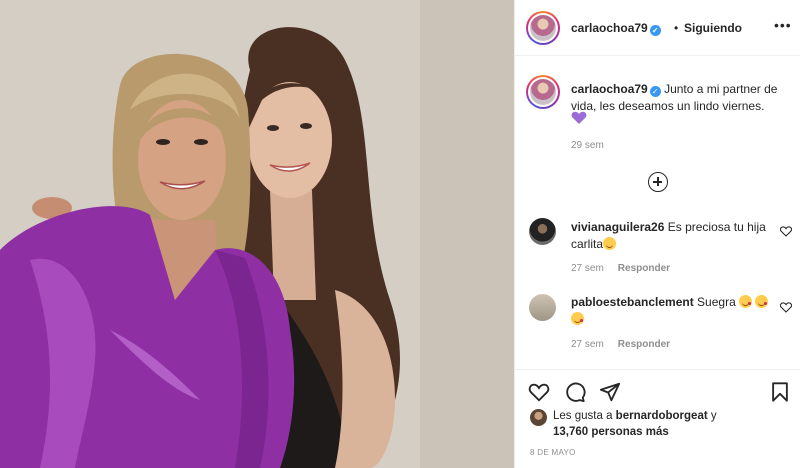 Image resolution: width=800 pixels, height=468 pixels. What do you see at coordinates (538, 417) in the screenshot?
I see `liker-avatar` at bounding box center [538, 417].